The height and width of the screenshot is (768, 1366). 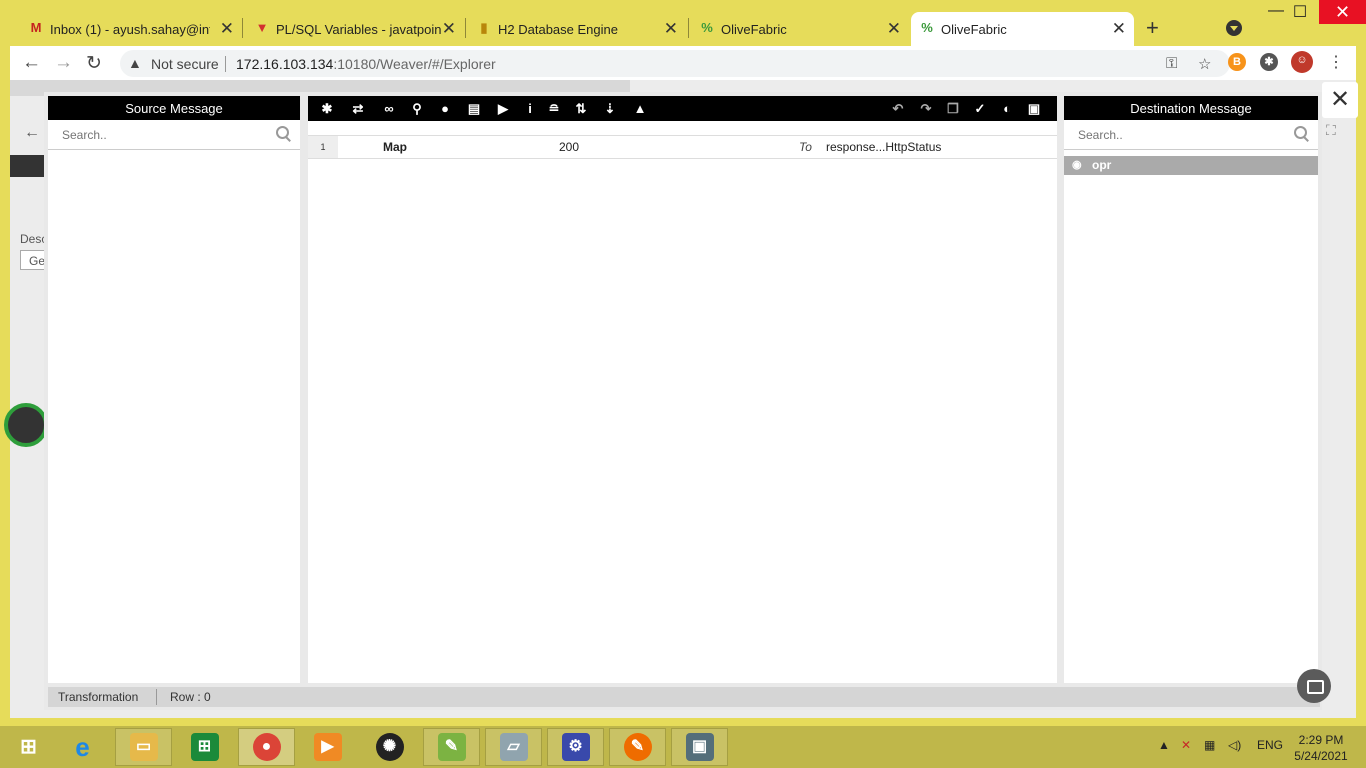 What do you see at coordinates (1331, 130) in the screenshot?
I see `expand-icon: ⛶` at bounding box center [1331, 130].